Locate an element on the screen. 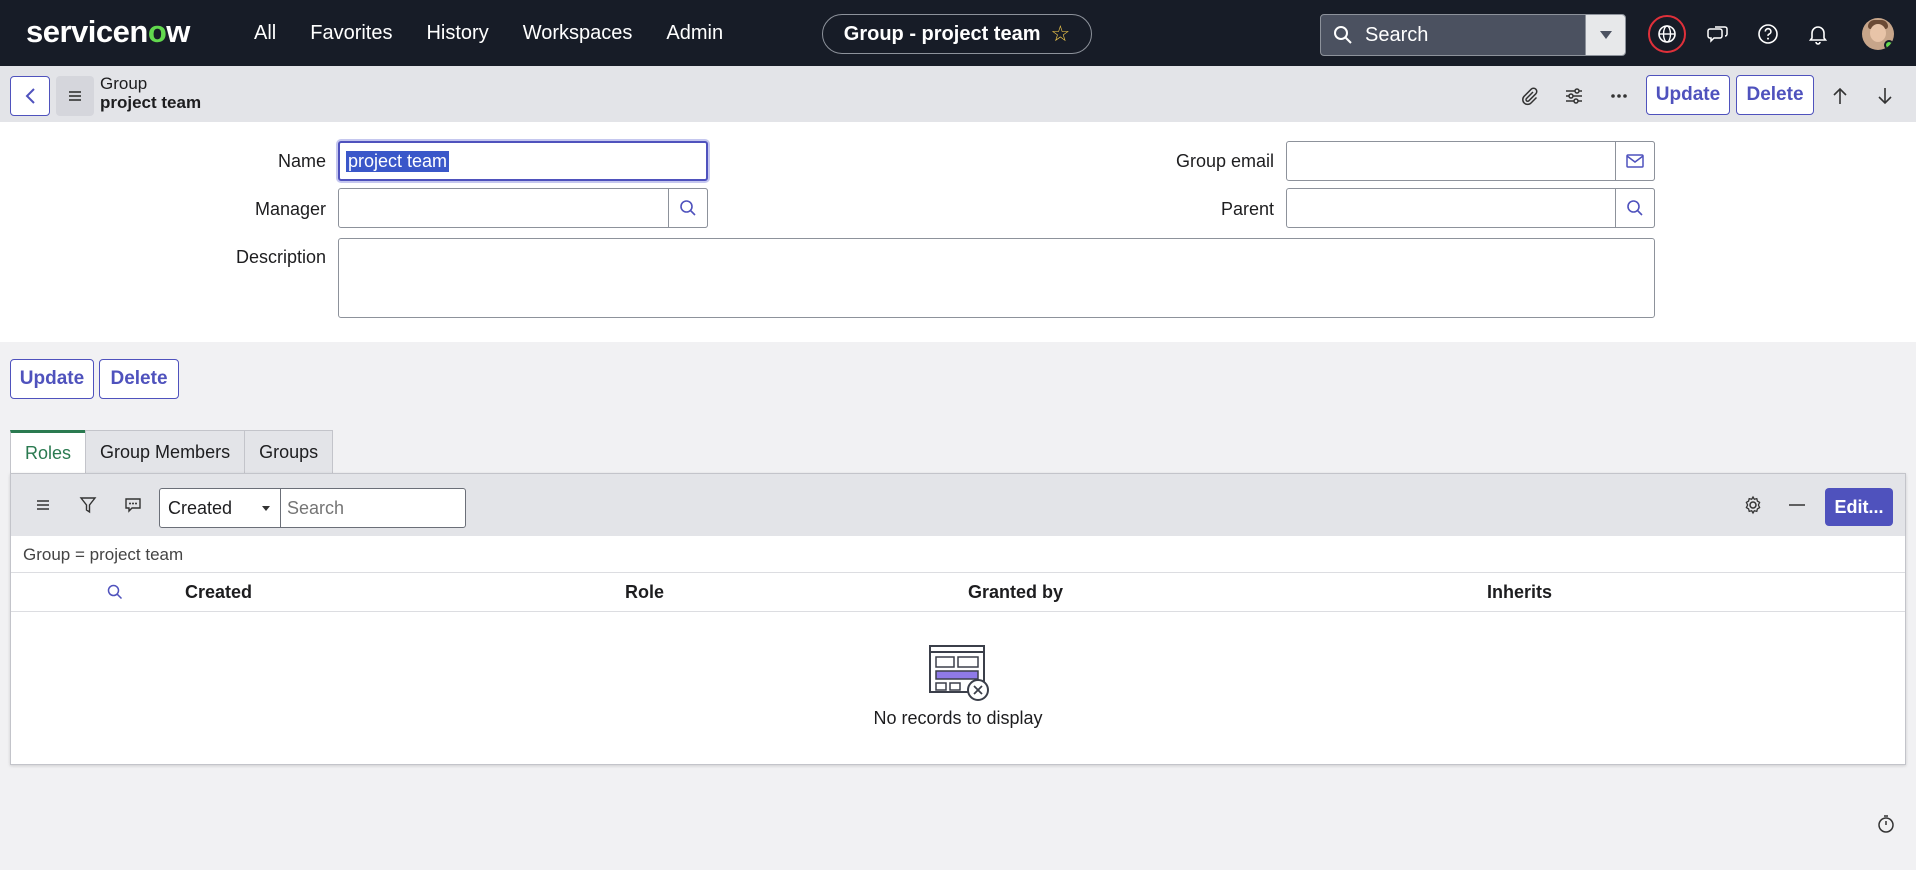  servicenow-logo: servicenow is located at coordinates (108, 32).